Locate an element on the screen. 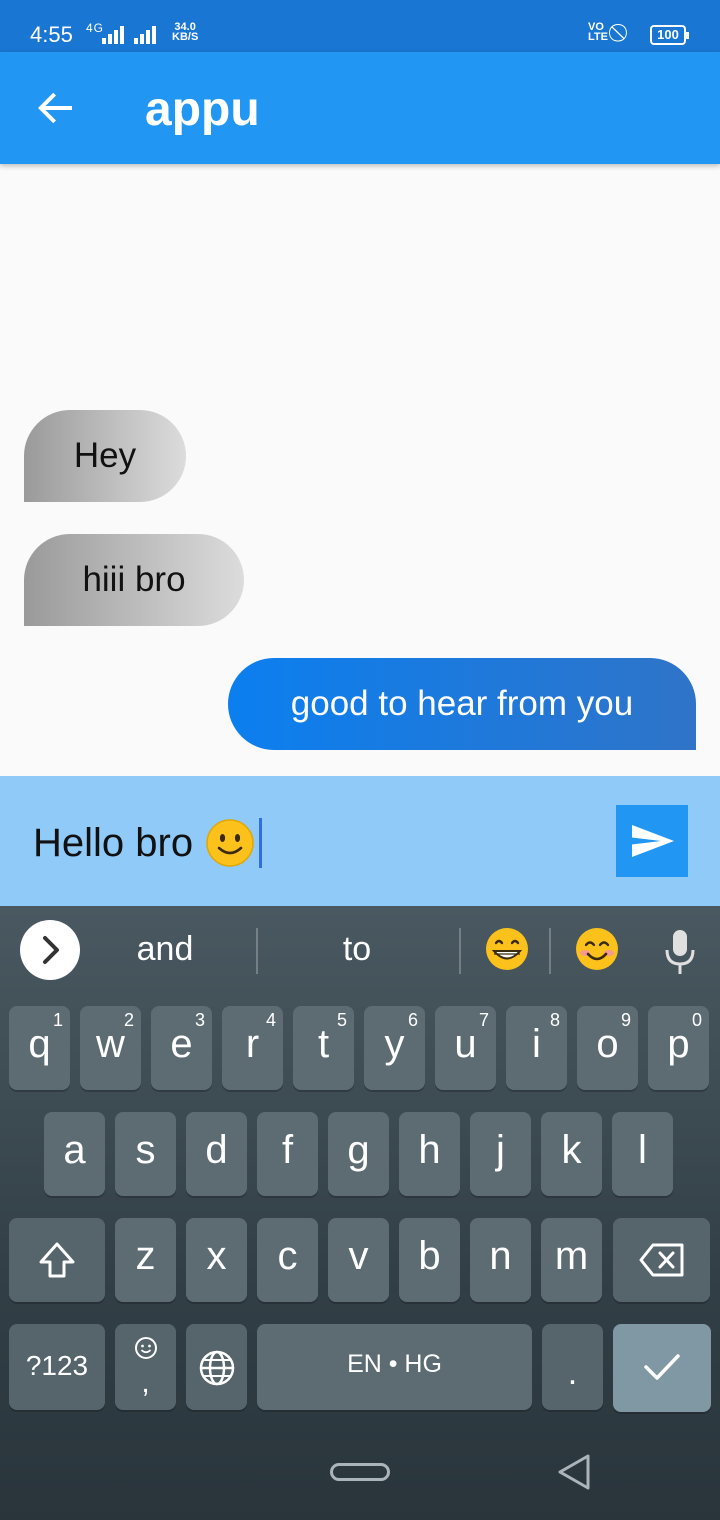 The height and width of the screenshot is (1520, 720). signal-strength-icon is located at coordinates (145, 35).